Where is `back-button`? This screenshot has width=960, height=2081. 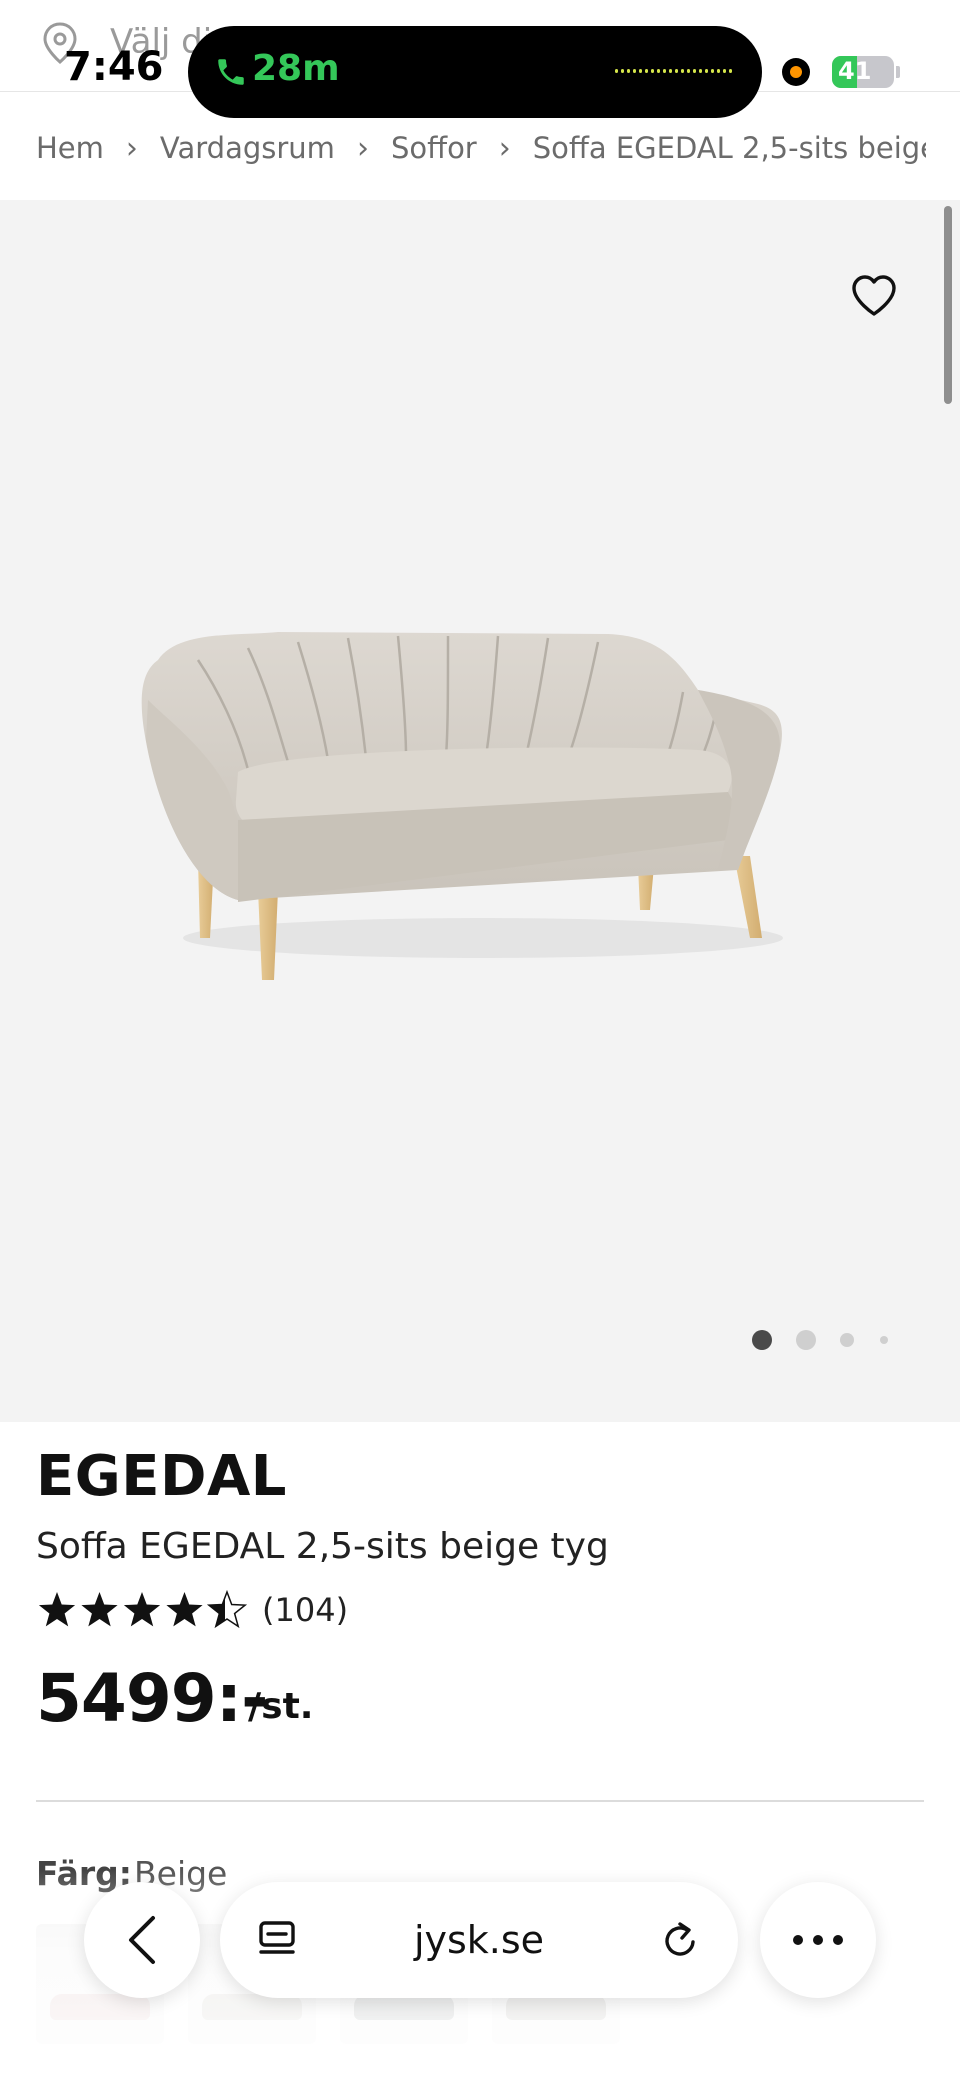
back-button is located at coordinates (142, 1940).